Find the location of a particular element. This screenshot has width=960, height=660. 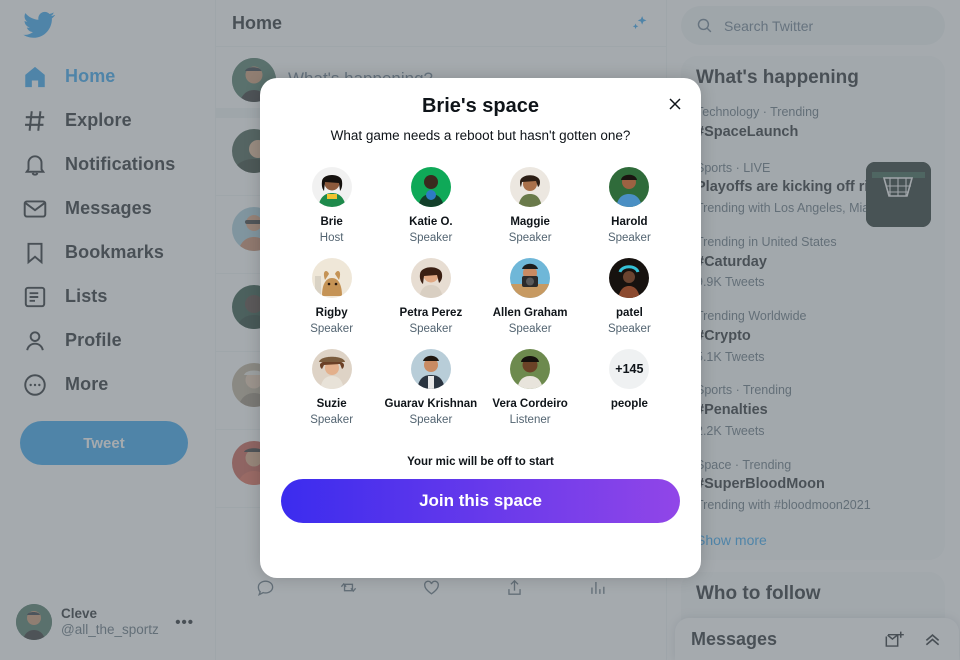

participant: patel Speaker is located at coordinates (629, 296).